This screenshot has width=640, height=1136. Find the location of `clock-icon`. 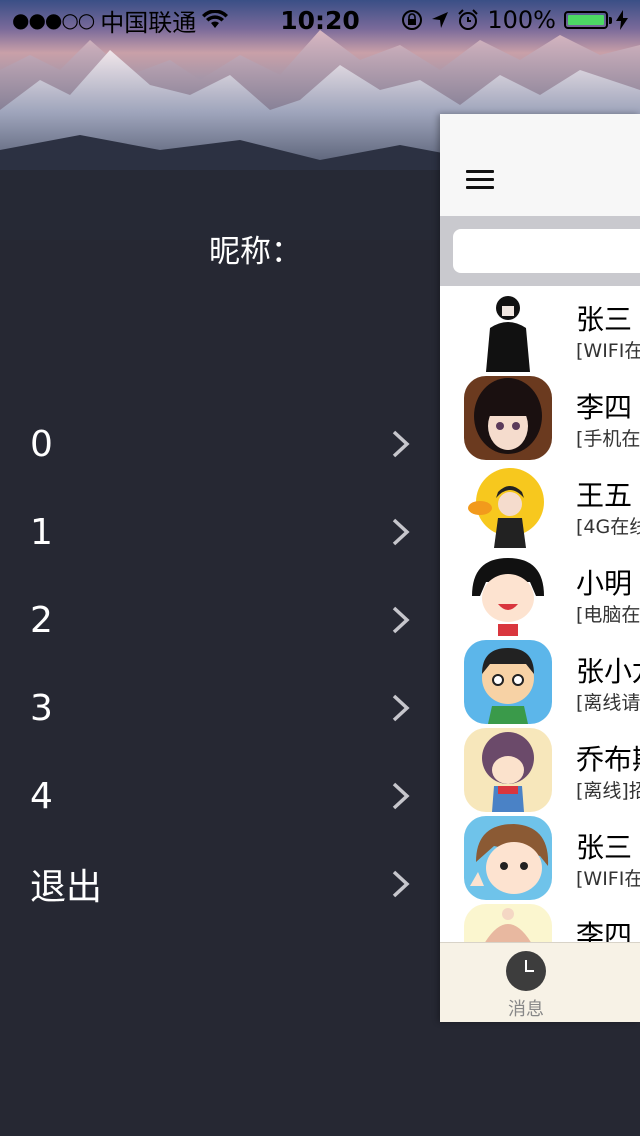

clock-icon is located at coordinates (526, 971).